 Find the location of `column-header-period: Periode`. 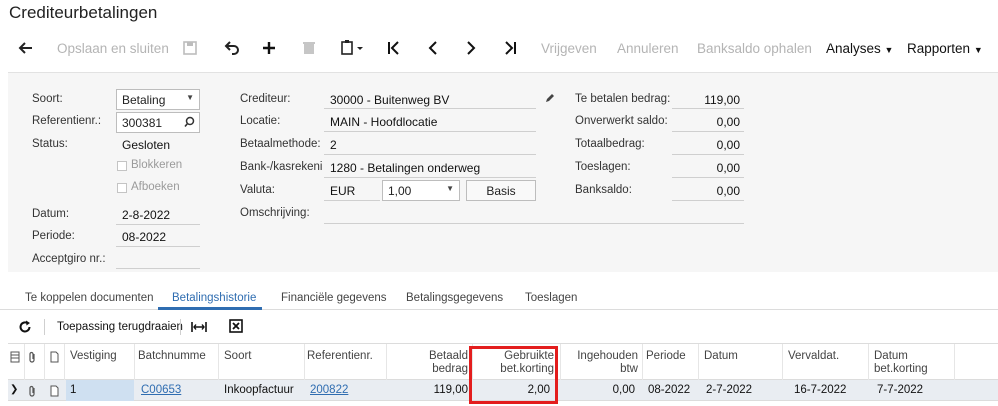

column-header-period: Periode is located at coordinates (666, 356).